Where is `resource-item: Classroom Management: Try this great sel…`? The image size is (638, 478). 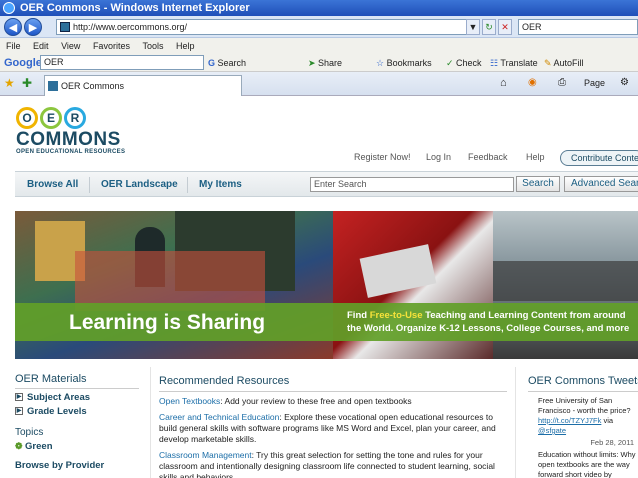 resource-item: Classroom Management: Try this great sel… is located at coordinates (327, 464).